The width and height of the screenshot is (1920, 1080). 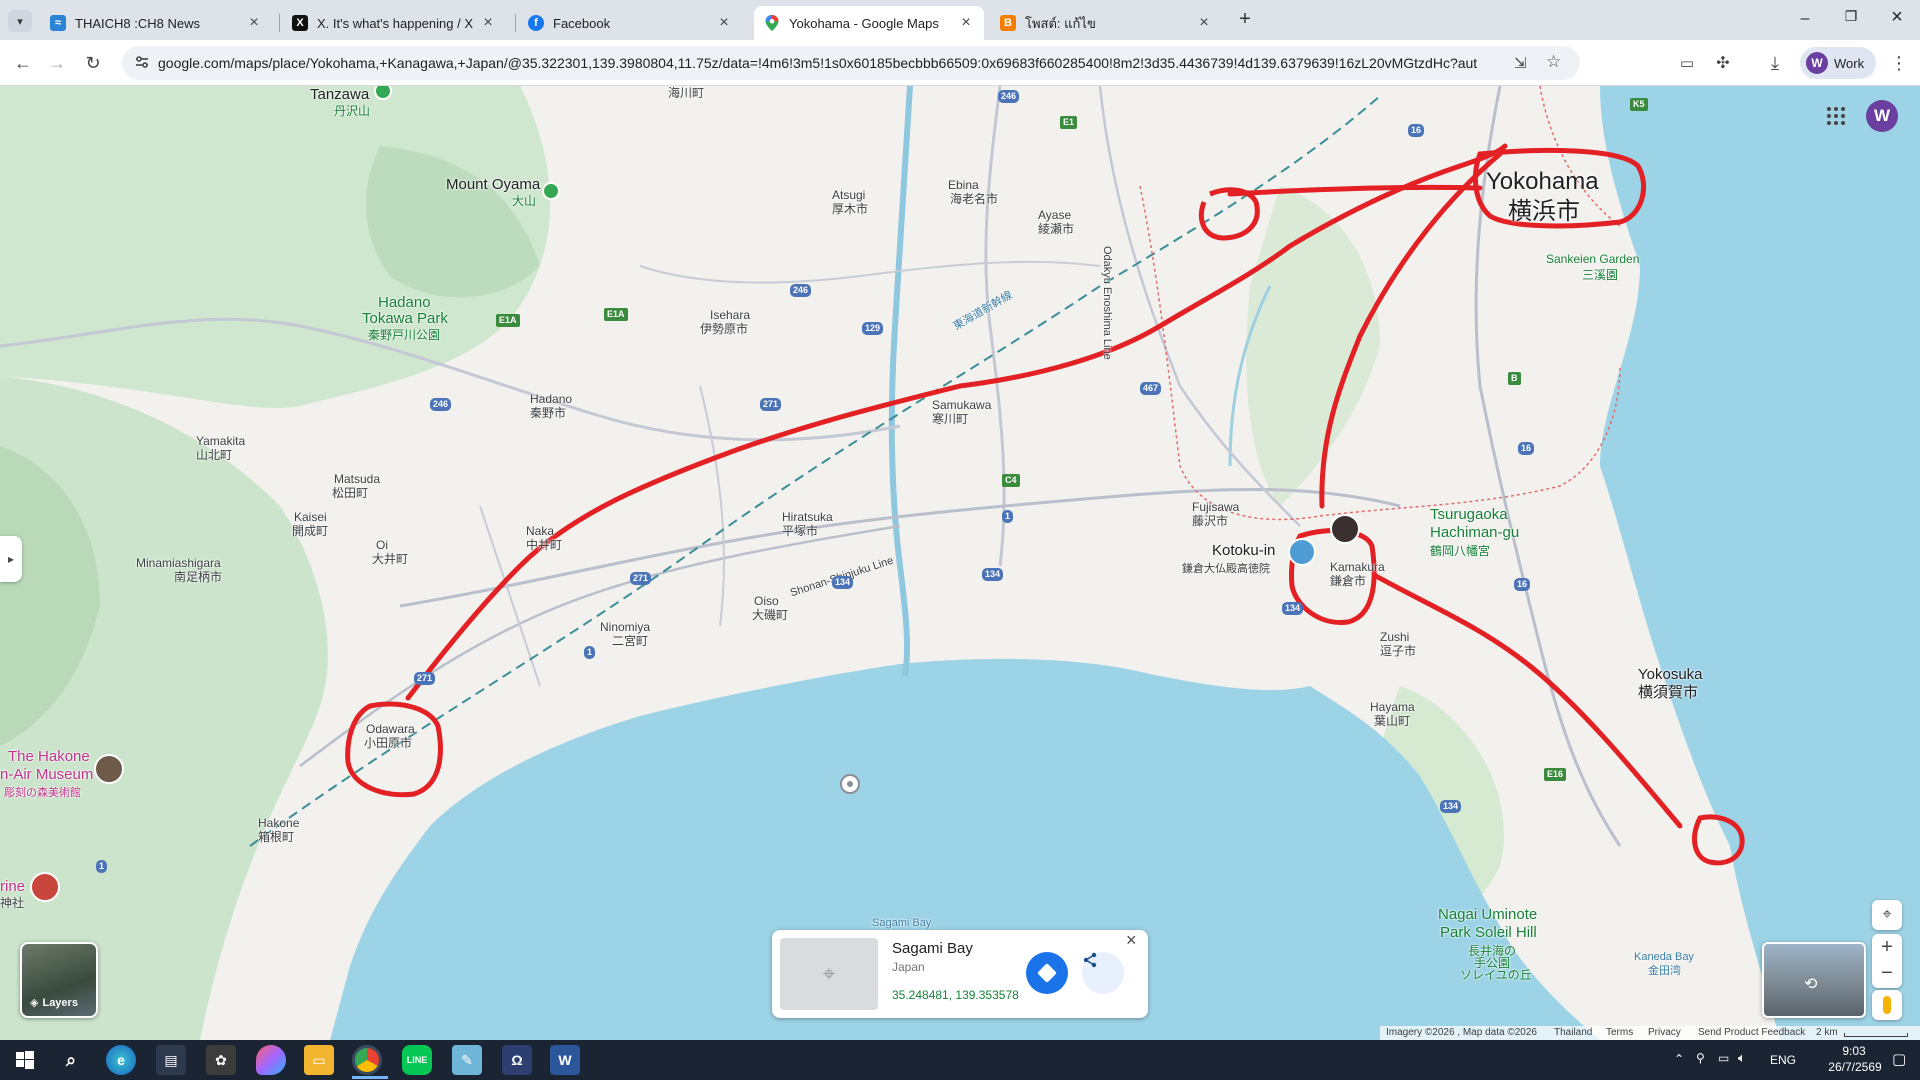 What do you see at coordinates (58, 23) in the screenshot?
I see `ch8-favicon-icon: ≈` at bounding box center [58, 23].